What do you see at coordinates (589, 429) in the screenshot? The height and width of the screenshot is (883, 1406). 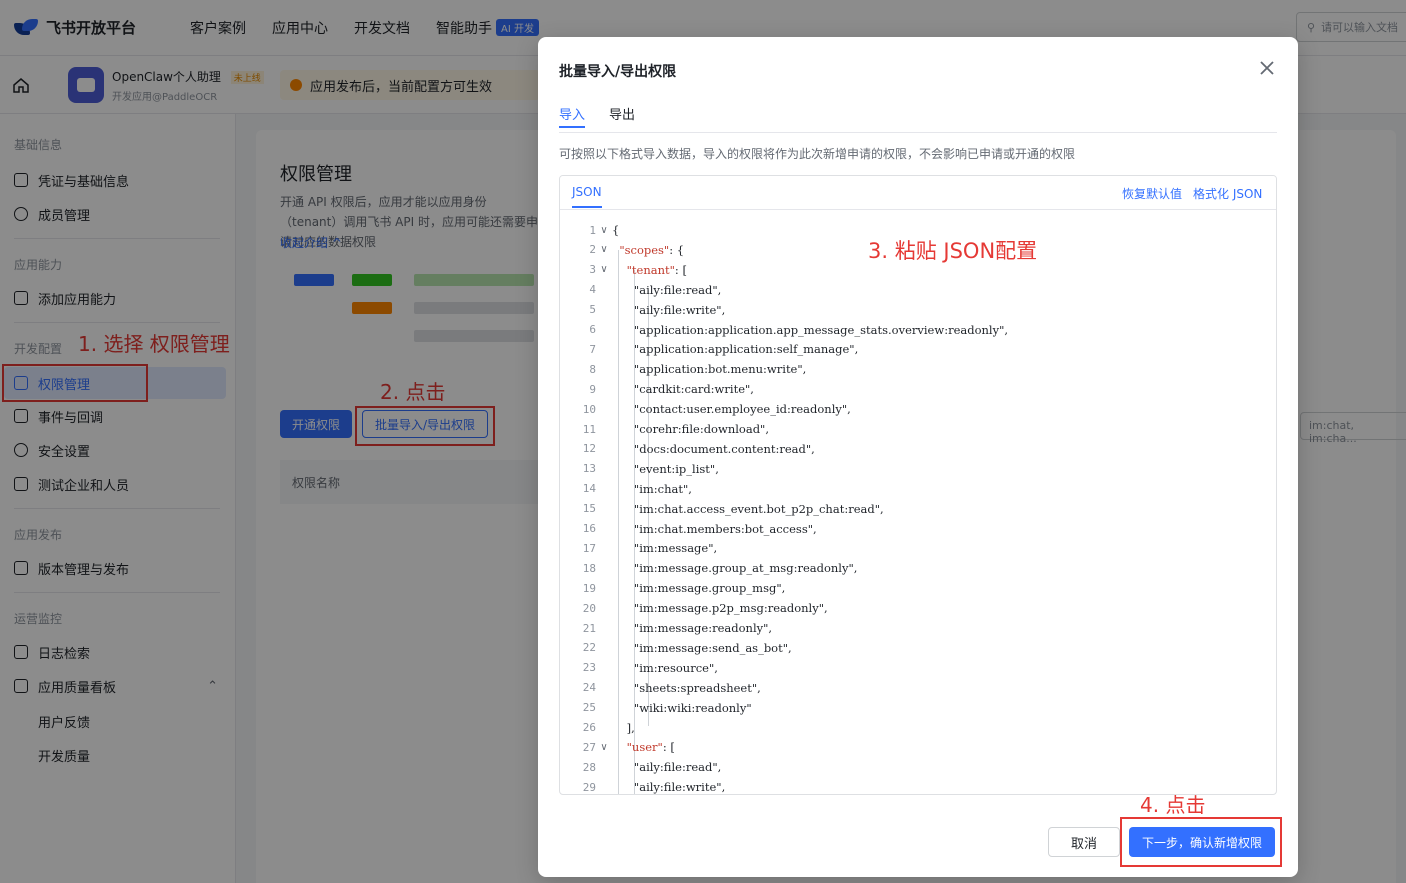 I see `line-number: 11` at bounding box center [589, 429].